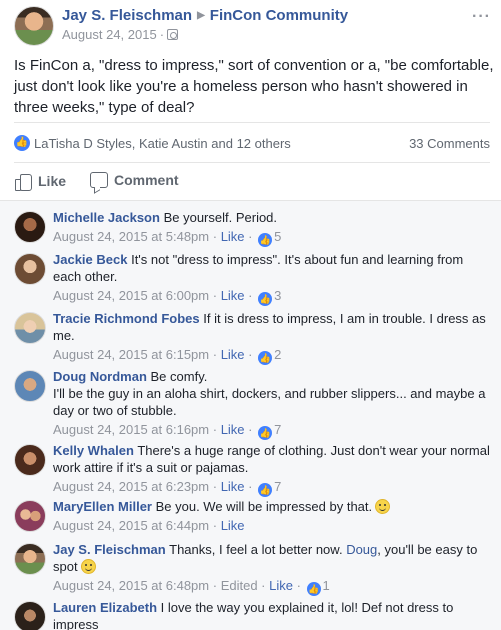 The width and height of the screenshot is (501, 630). What do you see at coordinates (201, 15) in the screenshot?
I see `triangle-right-icon: ▶` at bounding box center [201, 15].